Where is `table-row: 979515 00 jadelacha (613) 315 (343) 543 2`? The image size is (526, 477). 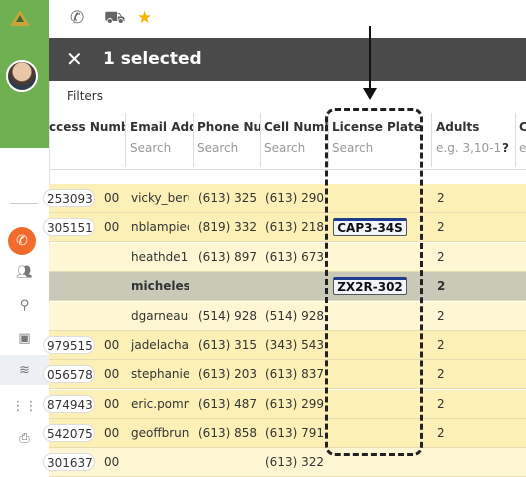 table-row: 979515 00 jadelacha (613) 315 (343) 543 2 is located at coordinates (284, 345).